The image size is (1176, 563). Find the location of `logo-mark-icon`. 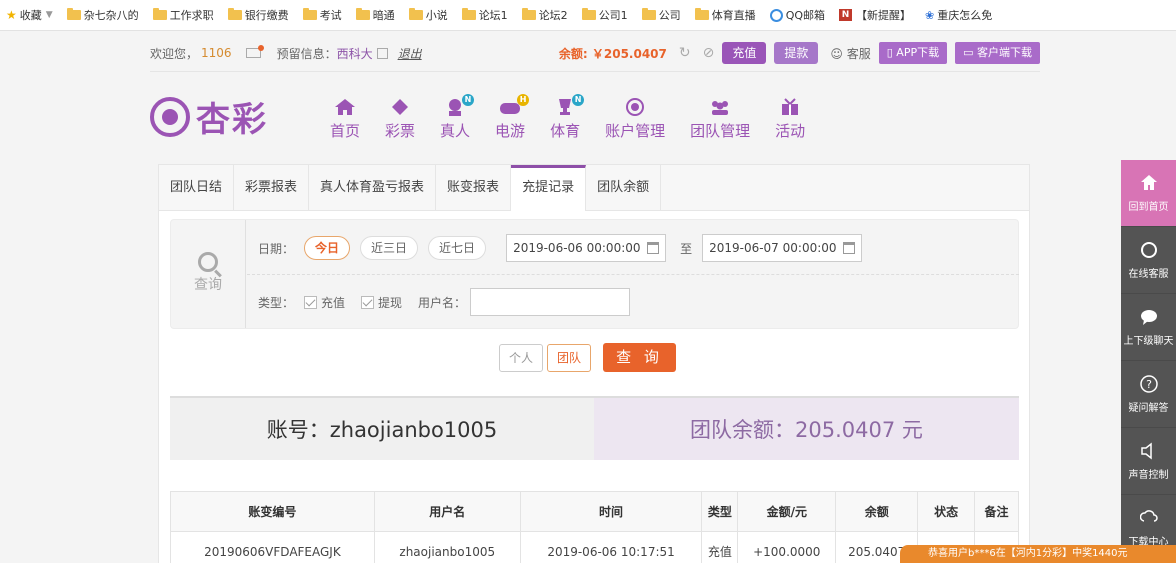

logo-mark-icon is located at coordinates (170, 116).